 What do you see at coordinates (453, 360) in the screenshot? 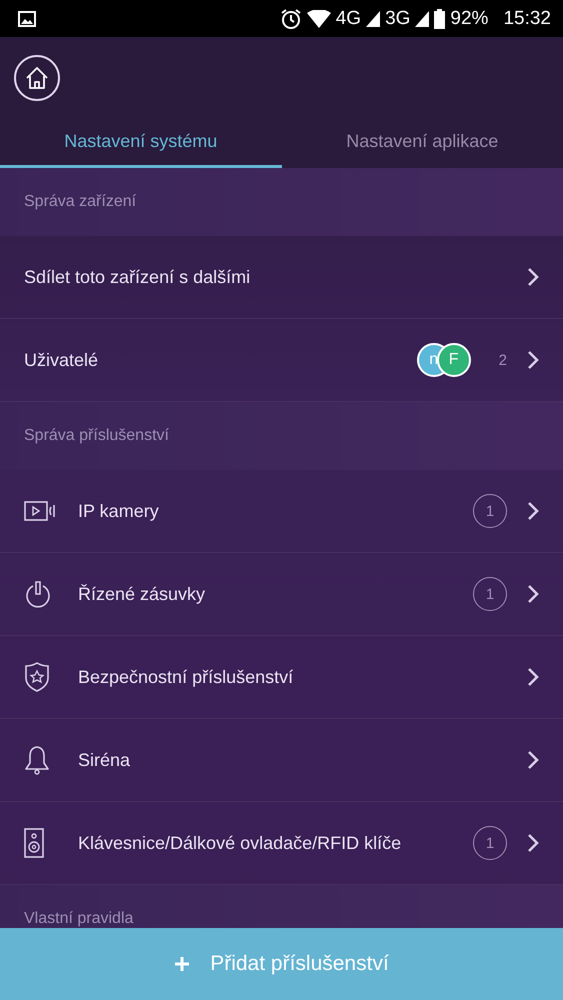
I see `user-avatar: F` at bounding box center [453, 360].